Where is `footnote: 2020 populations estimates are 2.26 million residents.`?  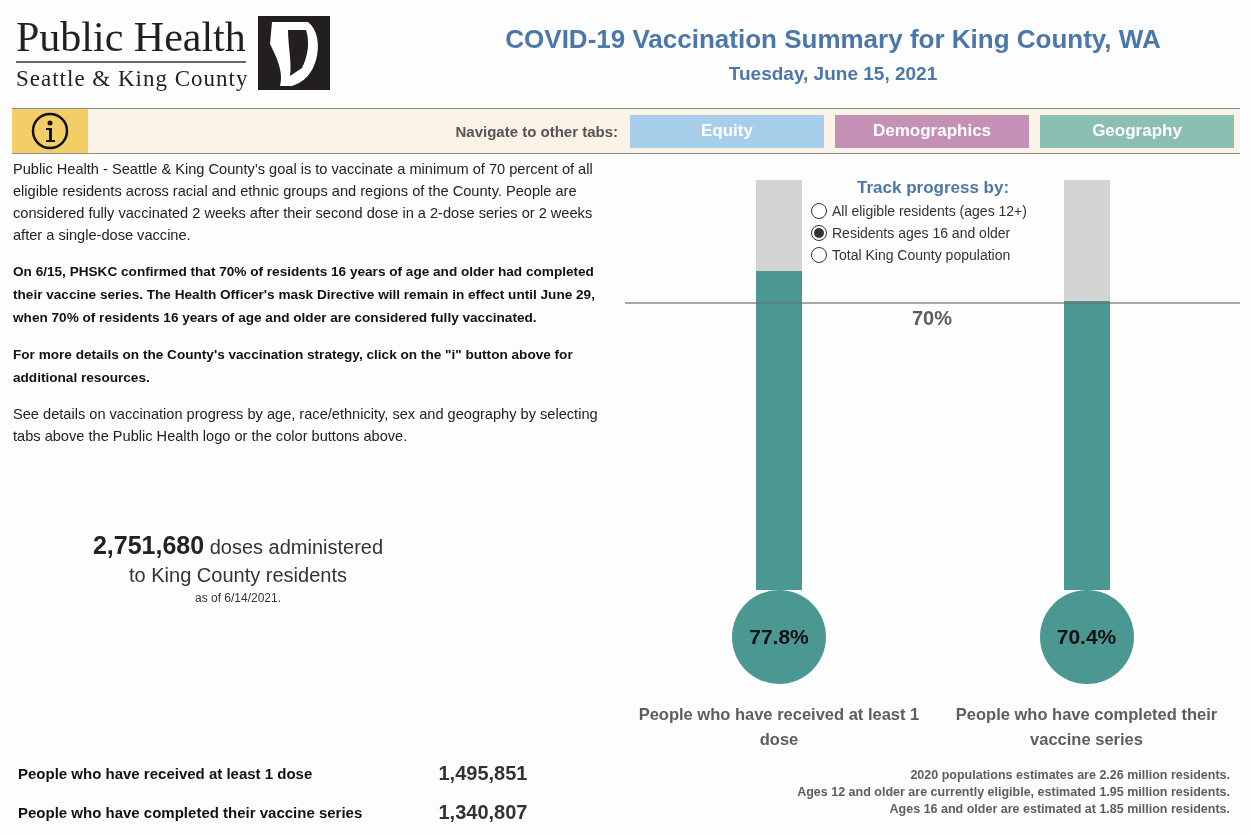
footnote: 2020 populations estimates are 2.26 million residents. is located at coordinates (1070, 775).